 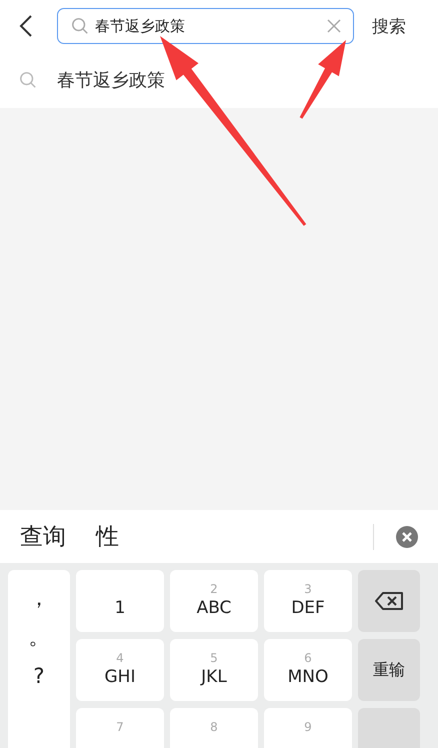 What do you see at coordinates (26, 26) in the screenshot?
I see `back-icon` at bounding box center [26, 26].